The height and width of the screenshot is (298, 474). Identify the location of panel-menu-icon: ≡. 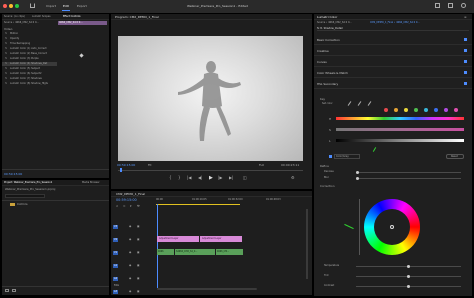
(465, 17).